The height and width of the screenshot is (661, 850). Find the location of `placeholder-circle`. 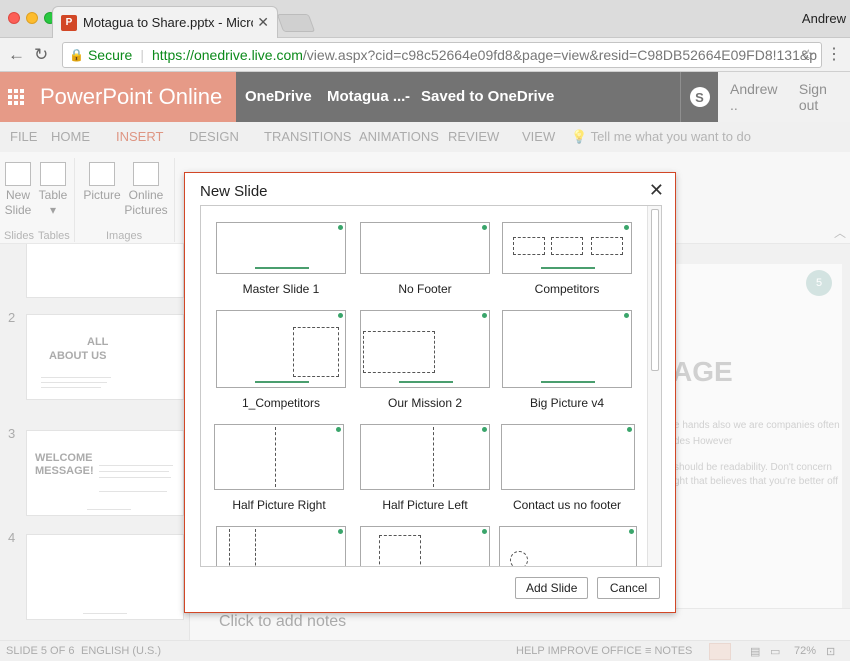

placeholder-circle is located at coordinates (519, 558).